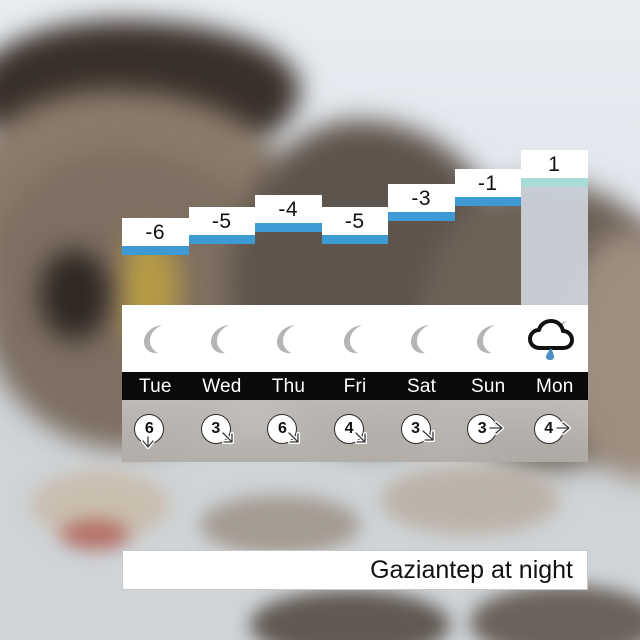 This screenshot has height=640, width=640. I want to click on day-label-mon: Mon, so click(554, 386).